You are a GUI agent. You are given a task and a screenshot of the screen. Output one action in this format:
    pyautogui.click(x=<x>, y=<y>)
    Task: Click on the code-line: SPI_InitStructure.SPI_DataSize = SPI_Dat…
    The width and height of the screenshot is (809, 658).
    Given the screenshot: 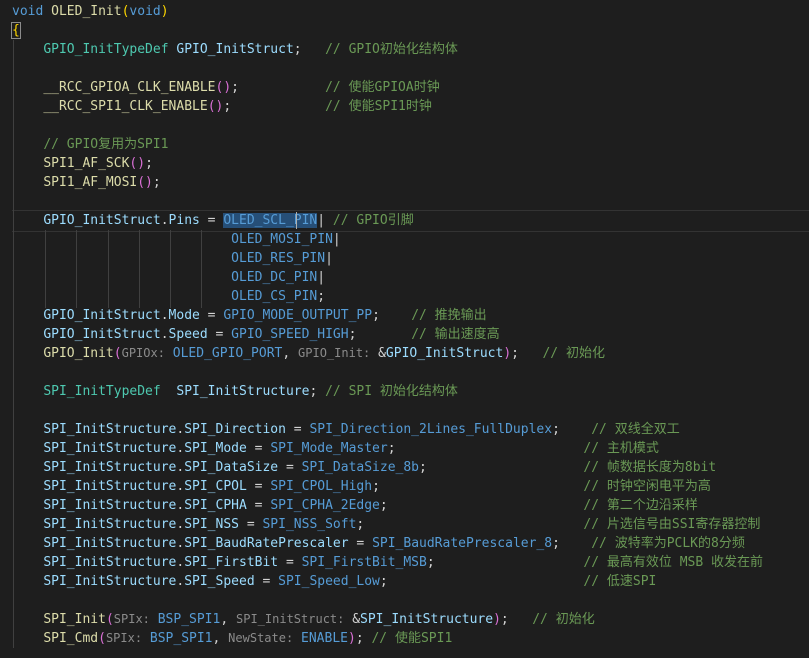 What is the action you would take?
    pyautogui.click(x=364, y=467)
    